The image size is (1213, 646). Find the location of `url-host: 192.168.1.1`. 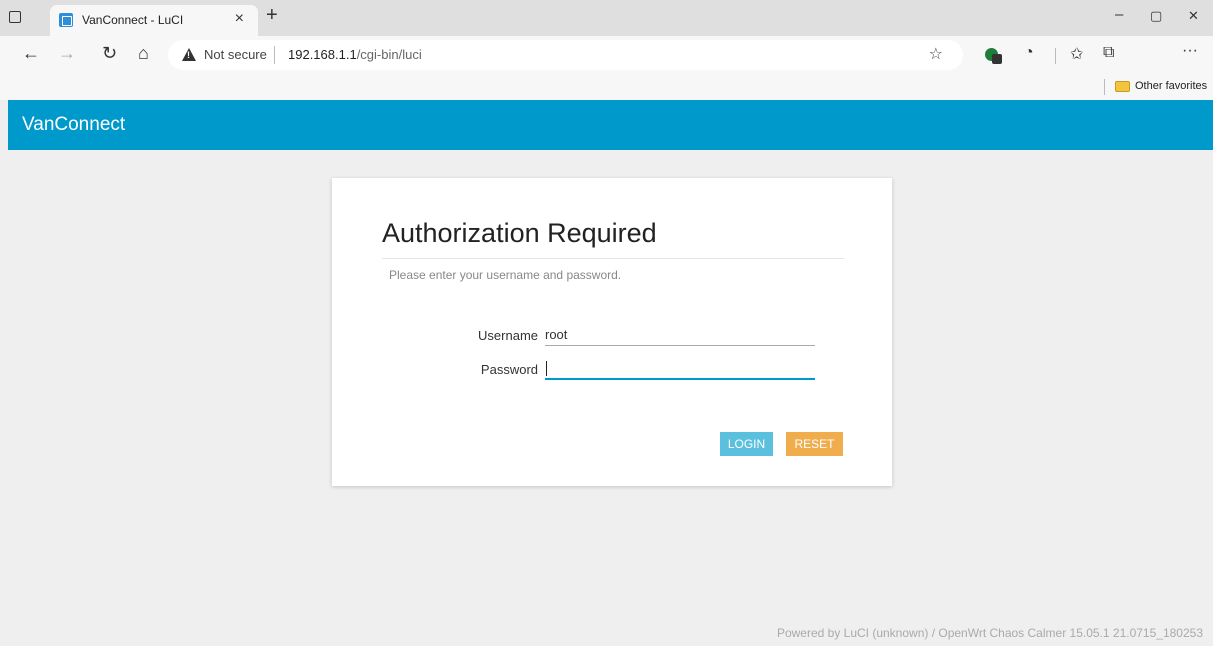

url-host: 192.168.1.1 is located at coordinates (322, 54).